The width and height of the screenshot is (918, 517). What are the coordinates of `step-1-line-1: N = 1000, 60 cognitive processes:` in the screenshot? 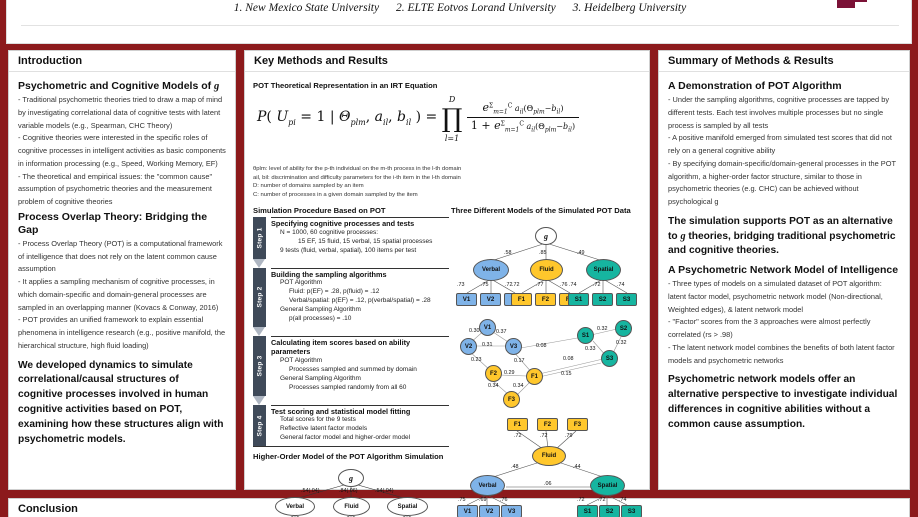 It's located at (329, 232).